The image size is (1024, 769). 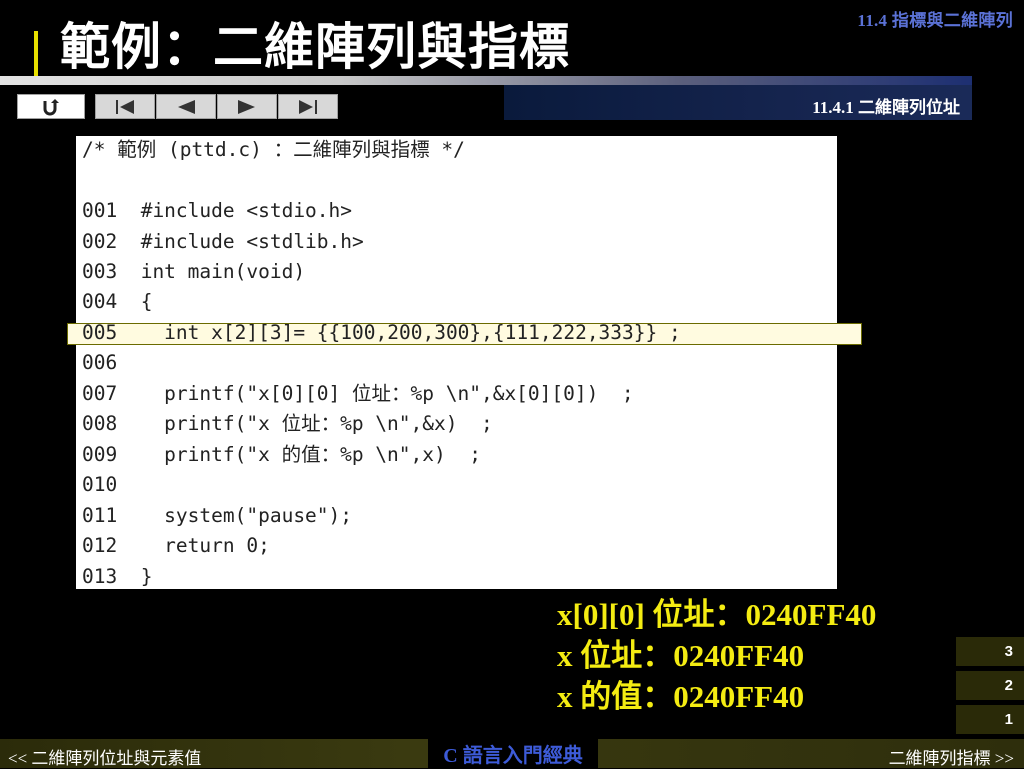 I want to click on last-icon, so click(x=308, y=107).